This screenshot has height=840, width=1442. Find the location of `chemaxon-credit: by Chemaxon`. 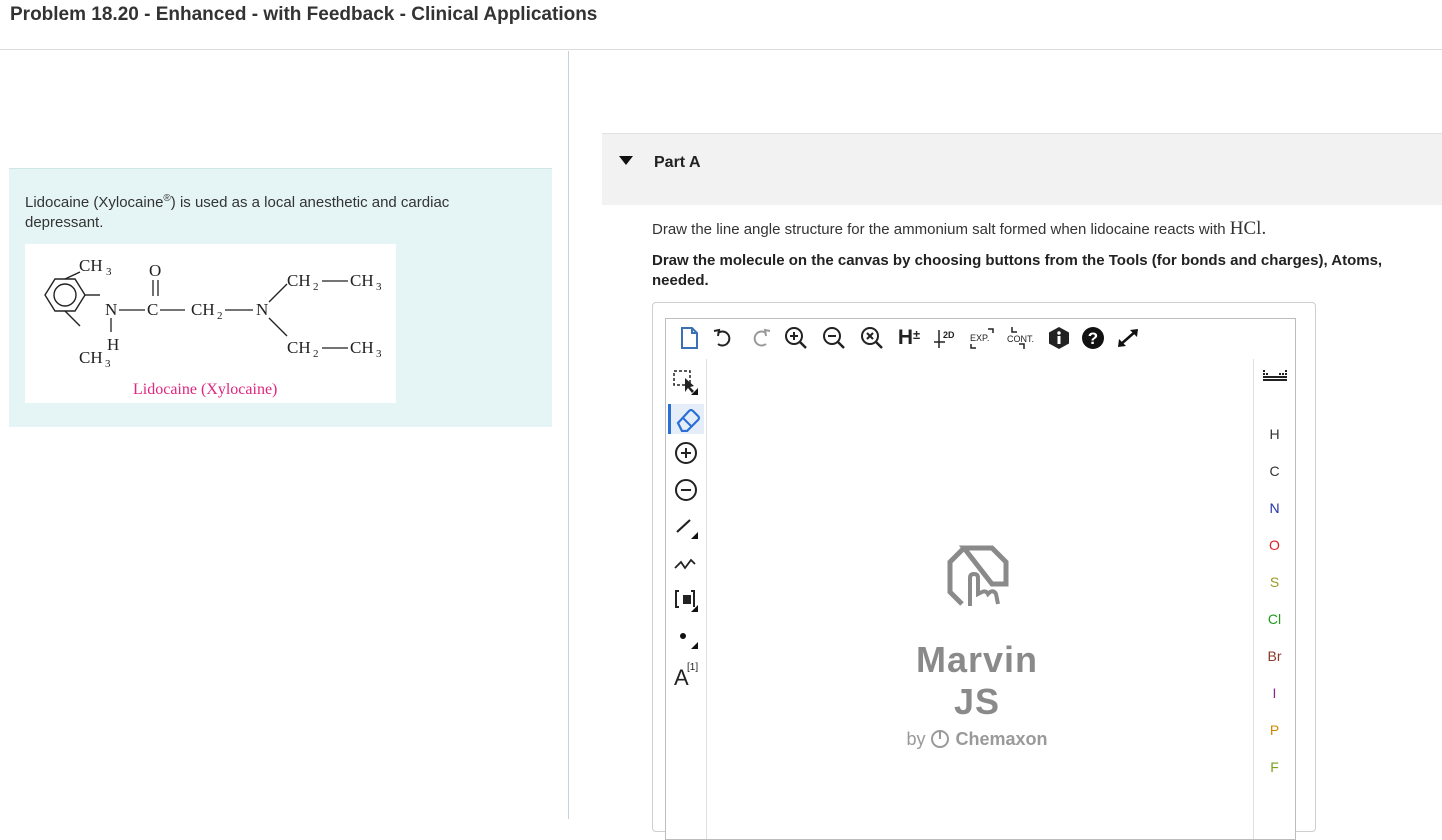

chemaxon-credit: by Chemaxon is located at coordinates (977, 739).